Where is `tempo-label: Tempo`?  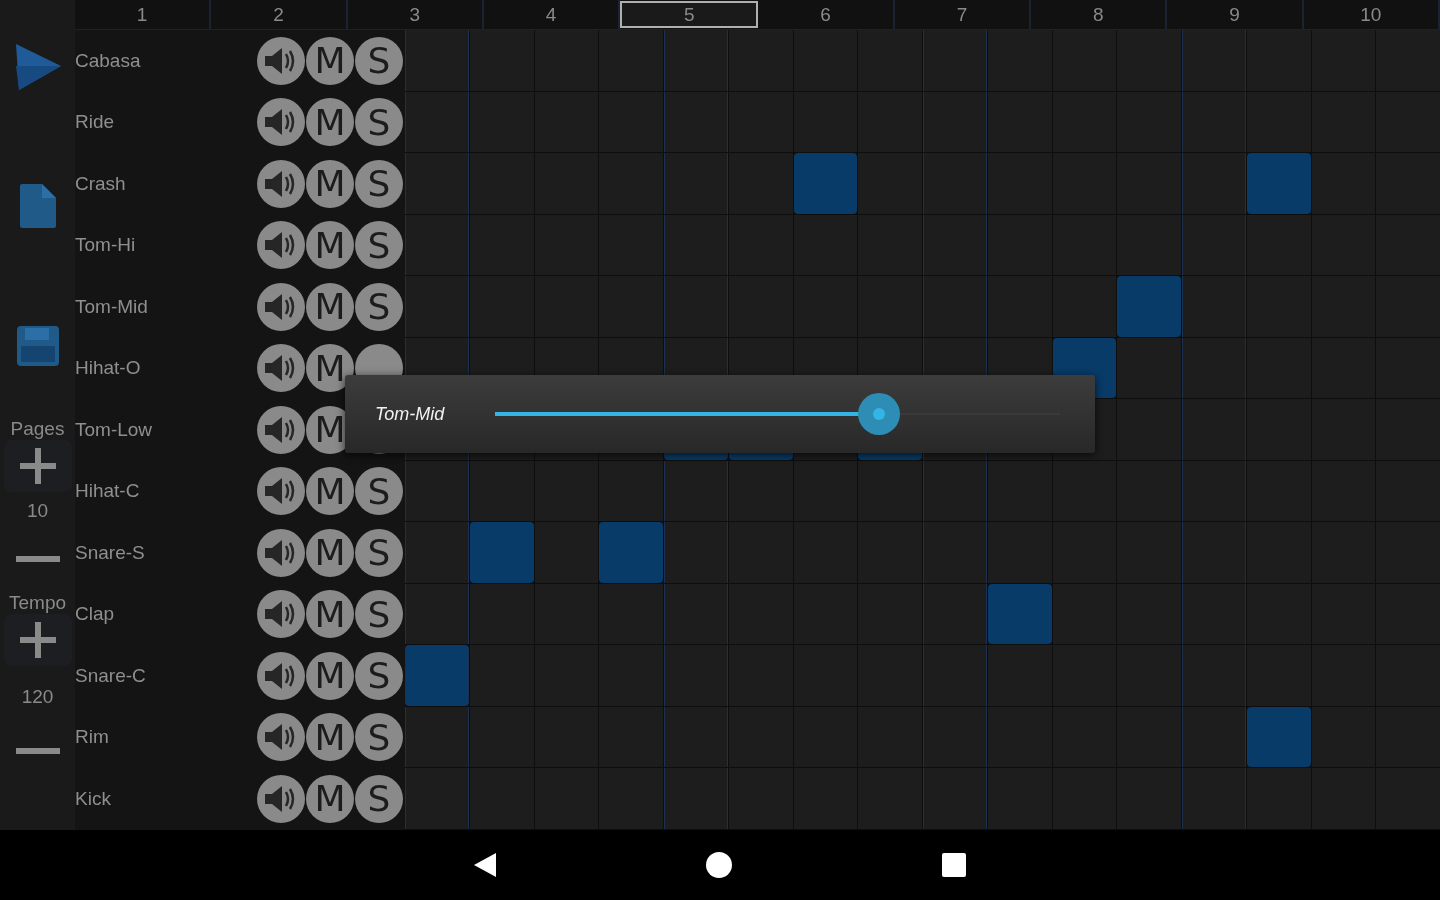 tempo-label: Tempo is located at coordinates (37, 603).